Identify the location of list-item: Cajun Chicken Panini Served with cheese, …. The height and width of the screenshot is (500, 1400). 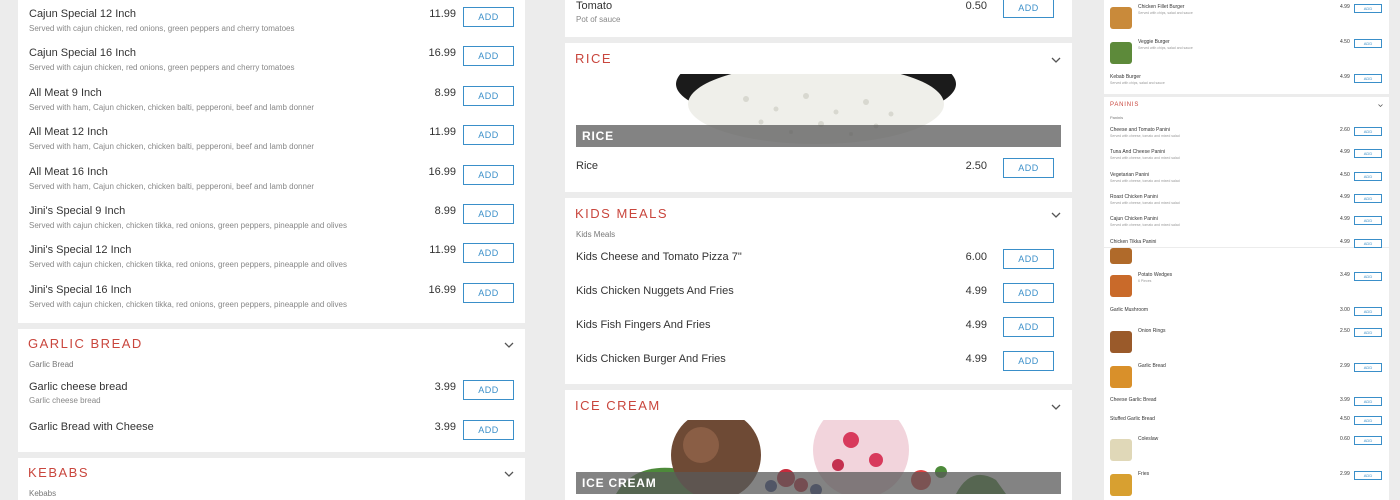
(1246, 221).